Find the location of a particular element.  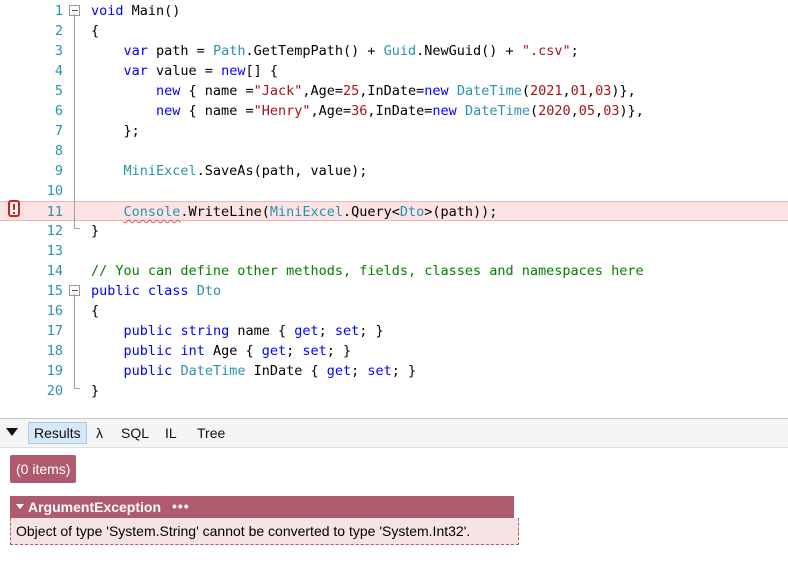

code-line: 4 var value = new[] { is located at coordinates (394, 71).